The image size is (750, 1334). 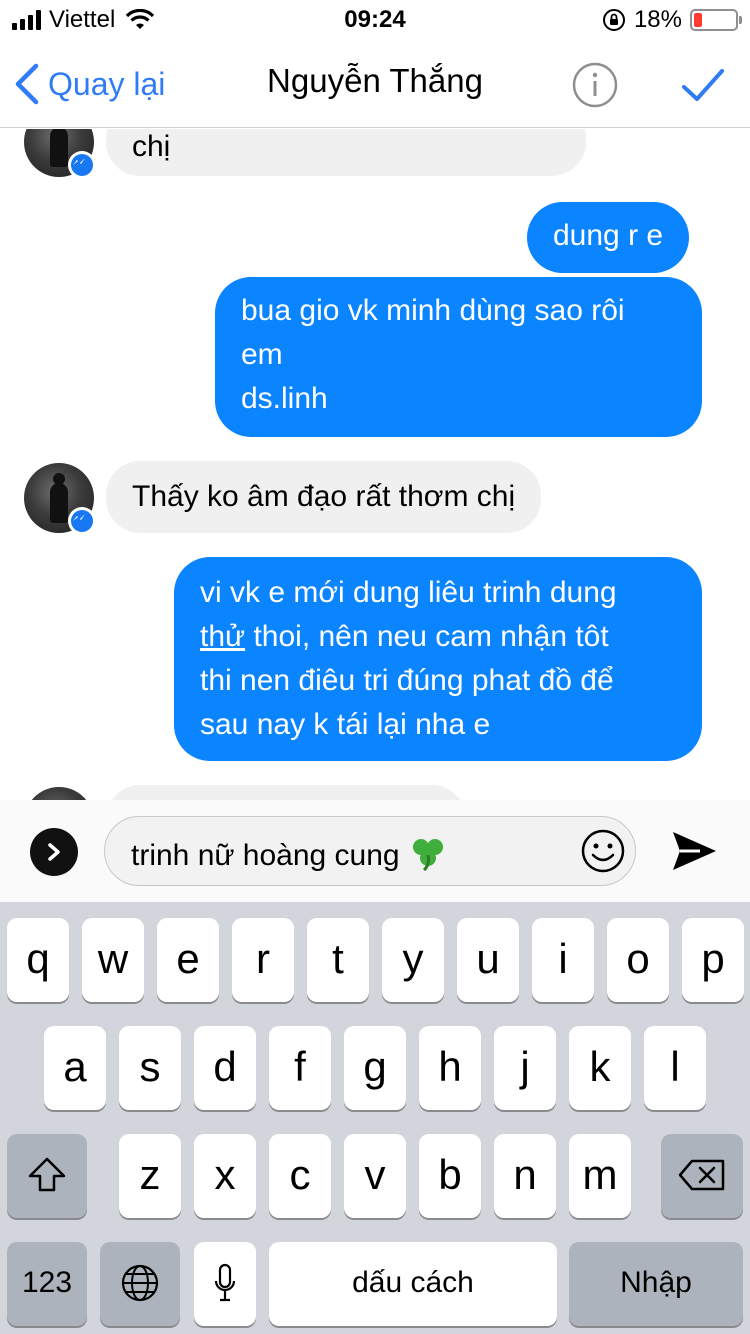 What do you see at coordinates (38, 960) in the screenshot?
I see `key-q: q` at bounding box center [38, 960].